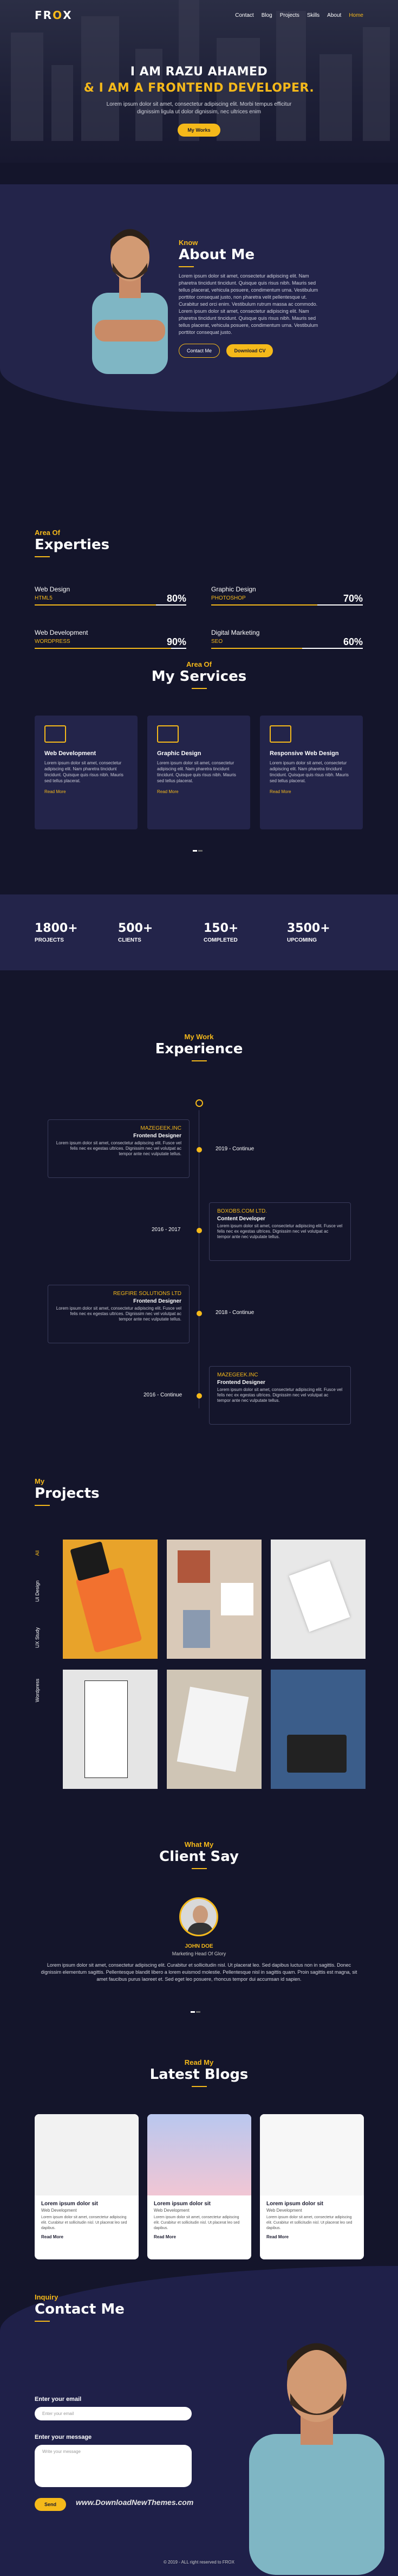 Image resolution: width=398 pixels, height=2576 pixels. What do you see at coordinates (72, 543) in the screenshot?
I see `skills-heading: Area Of Experties` at bounding box center [72, 543].